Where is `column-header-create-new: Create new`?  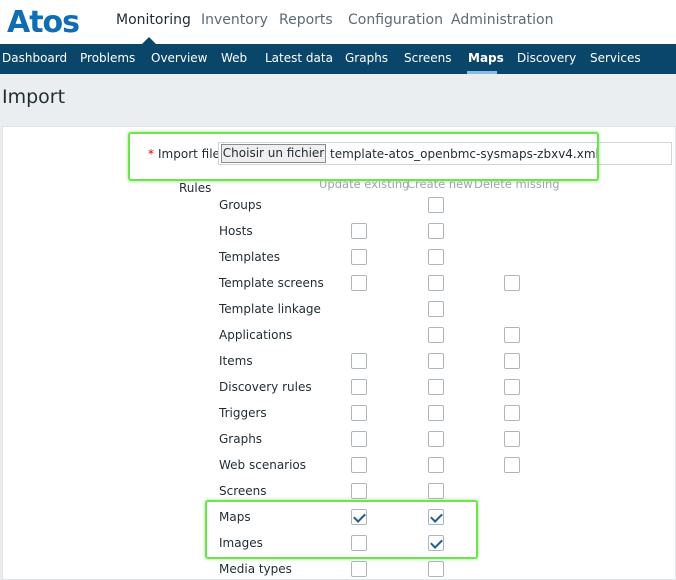
column-header-create-new: Create new is located at coordinates (440, 184).